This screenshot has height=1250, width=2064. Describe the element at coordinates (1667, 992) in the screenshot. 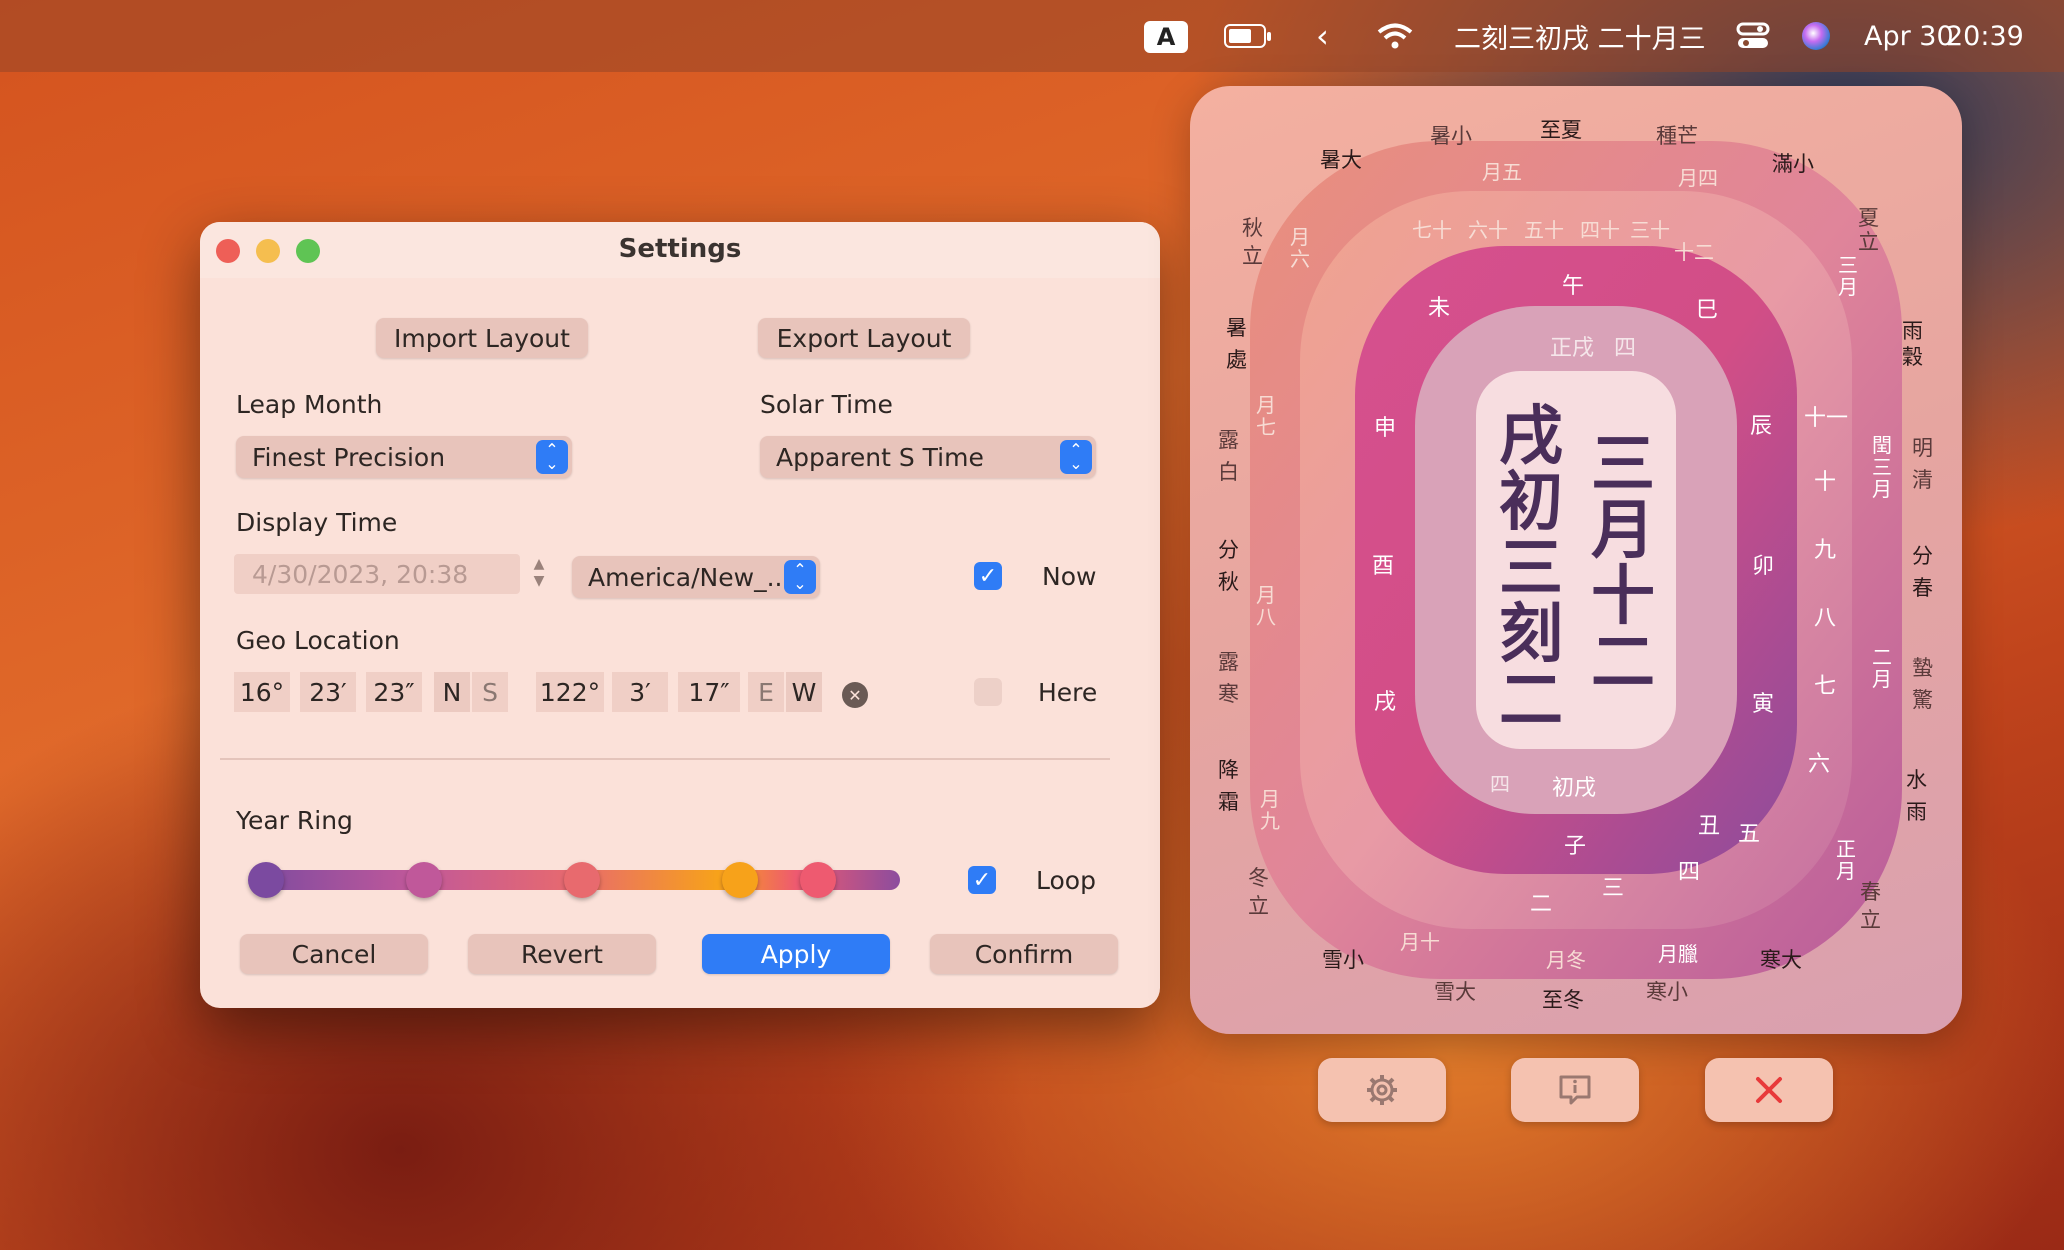

I see `solar-term-label: 寒小` at that location.